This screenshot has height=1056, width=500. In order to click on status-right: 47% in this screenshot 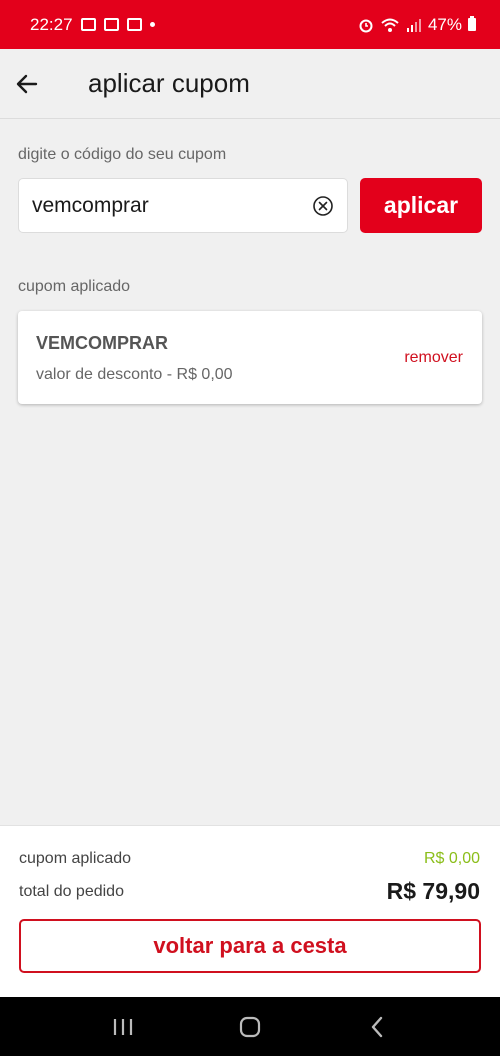, I will do `click(417, 25)`.